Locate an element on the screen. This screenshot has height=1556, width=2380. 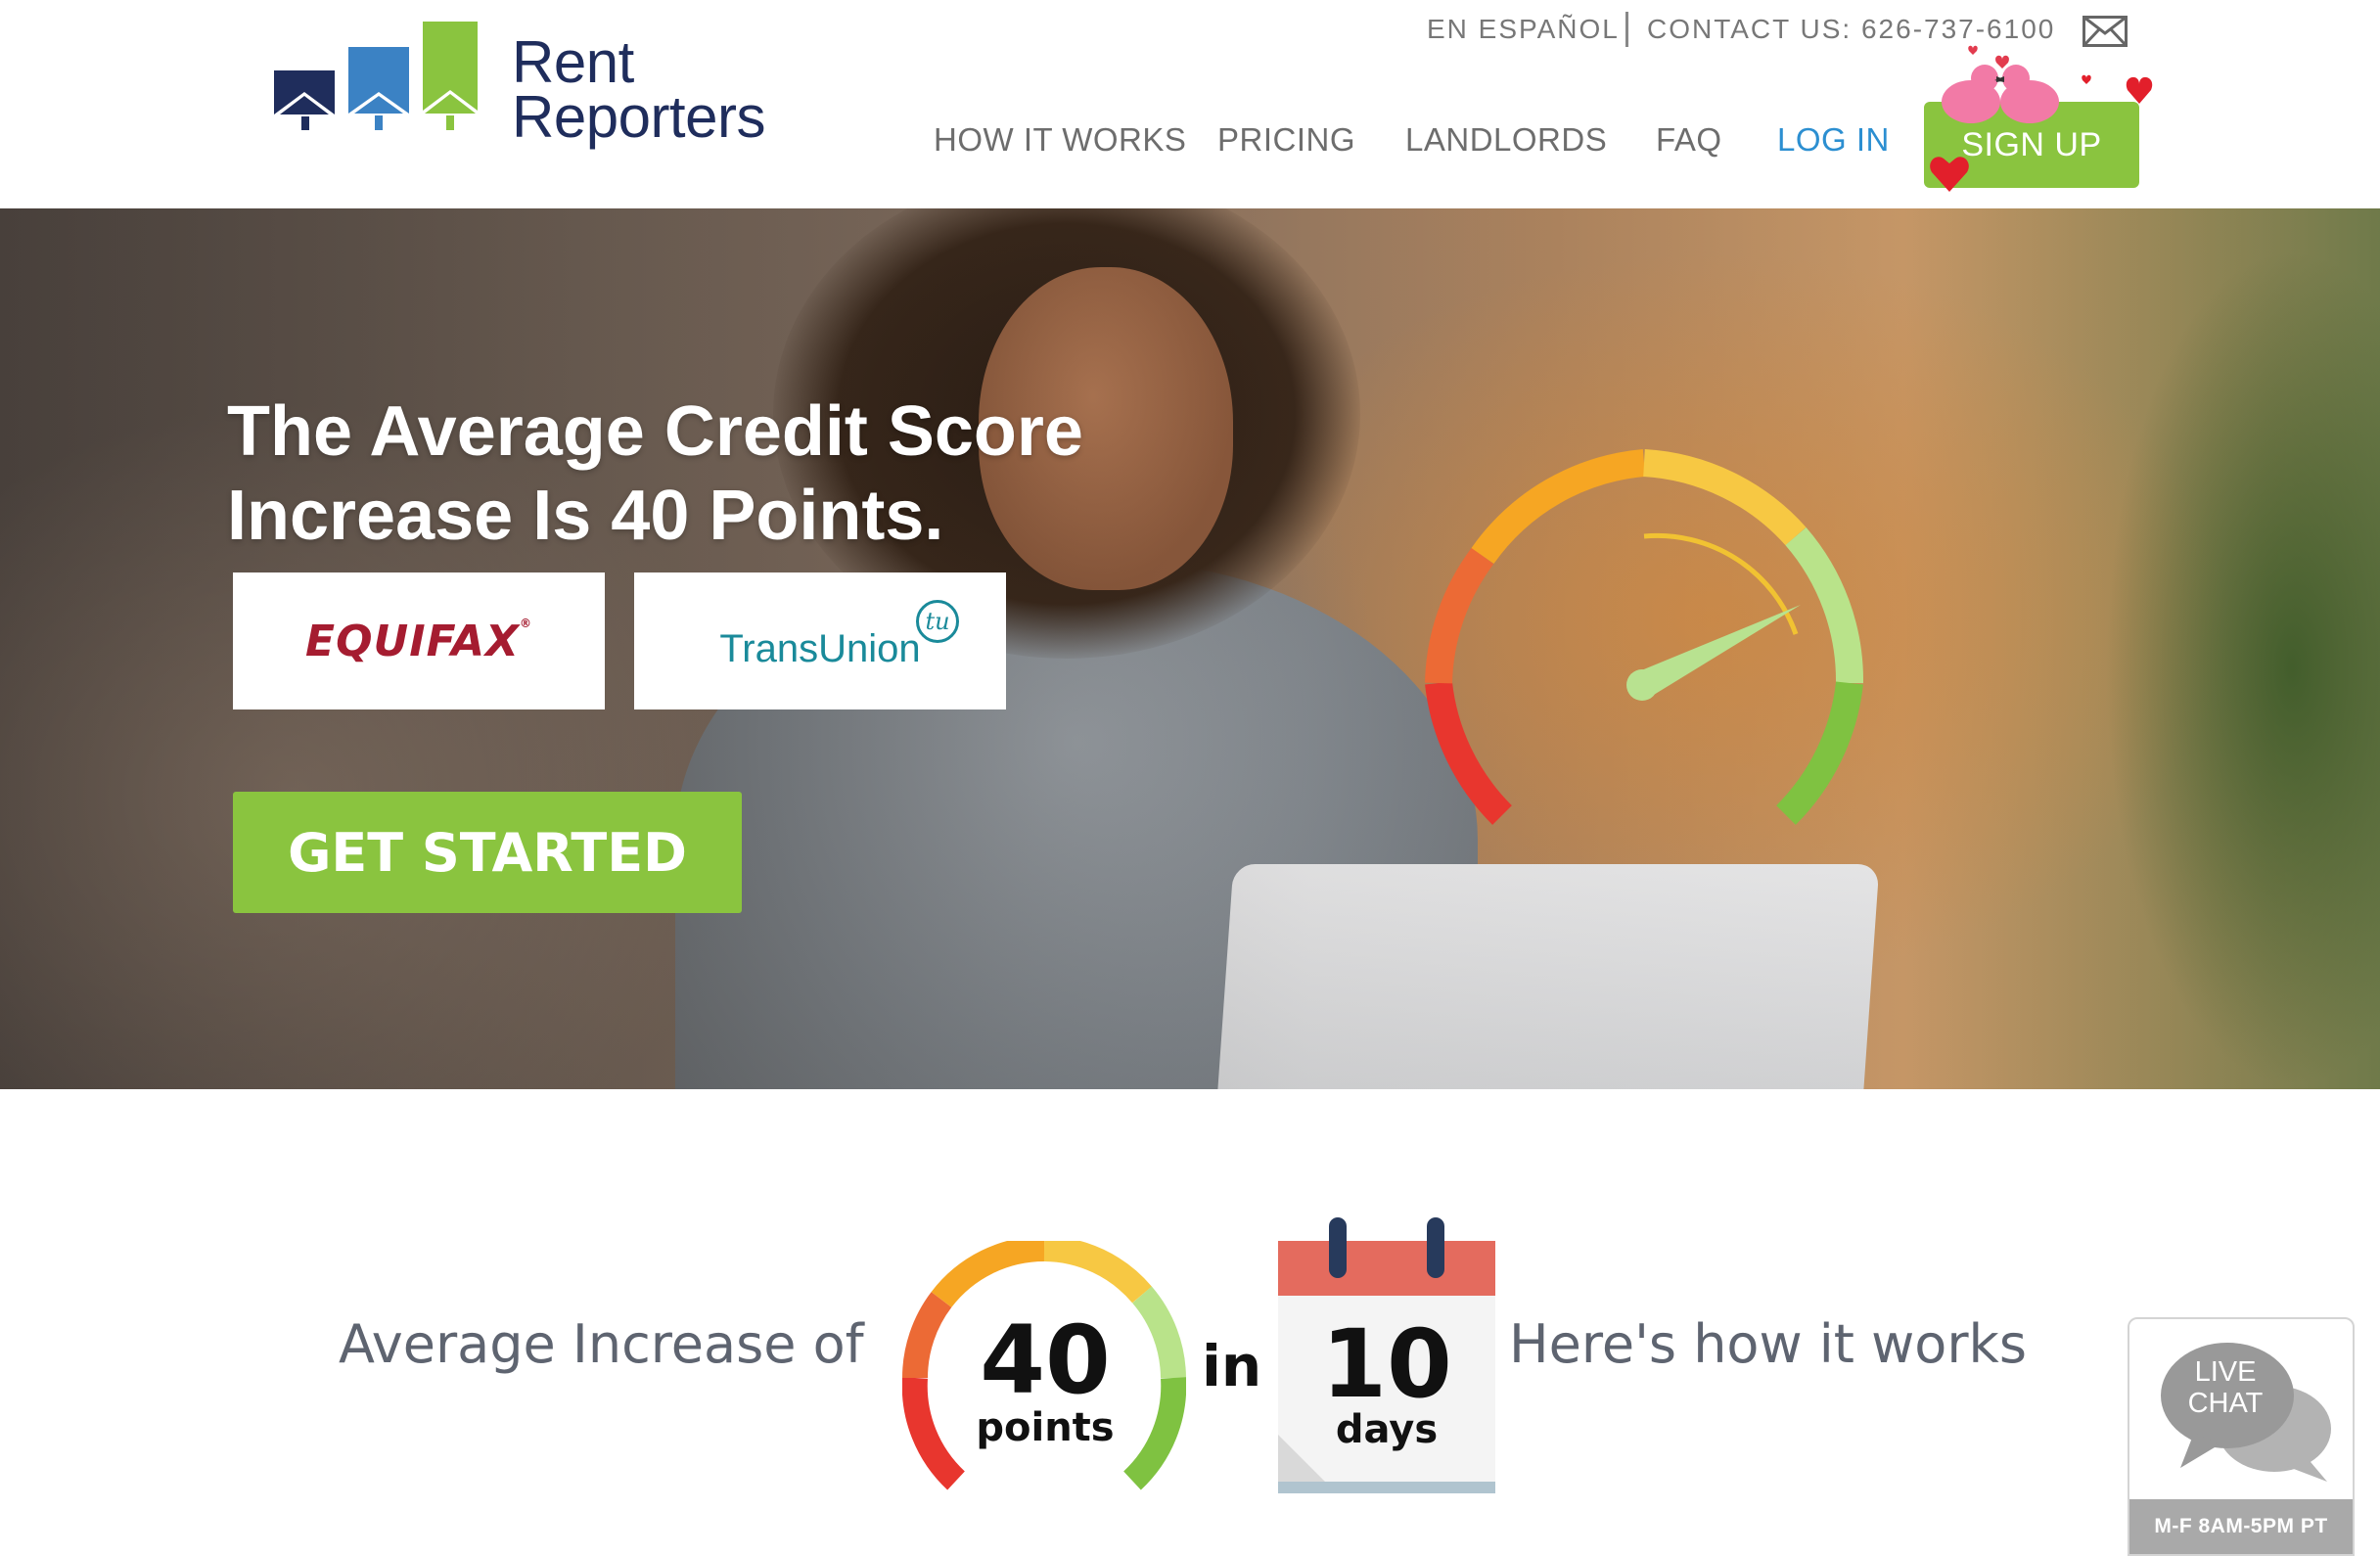
nav-faq: FAQ is located at coordinates (1689, 140).